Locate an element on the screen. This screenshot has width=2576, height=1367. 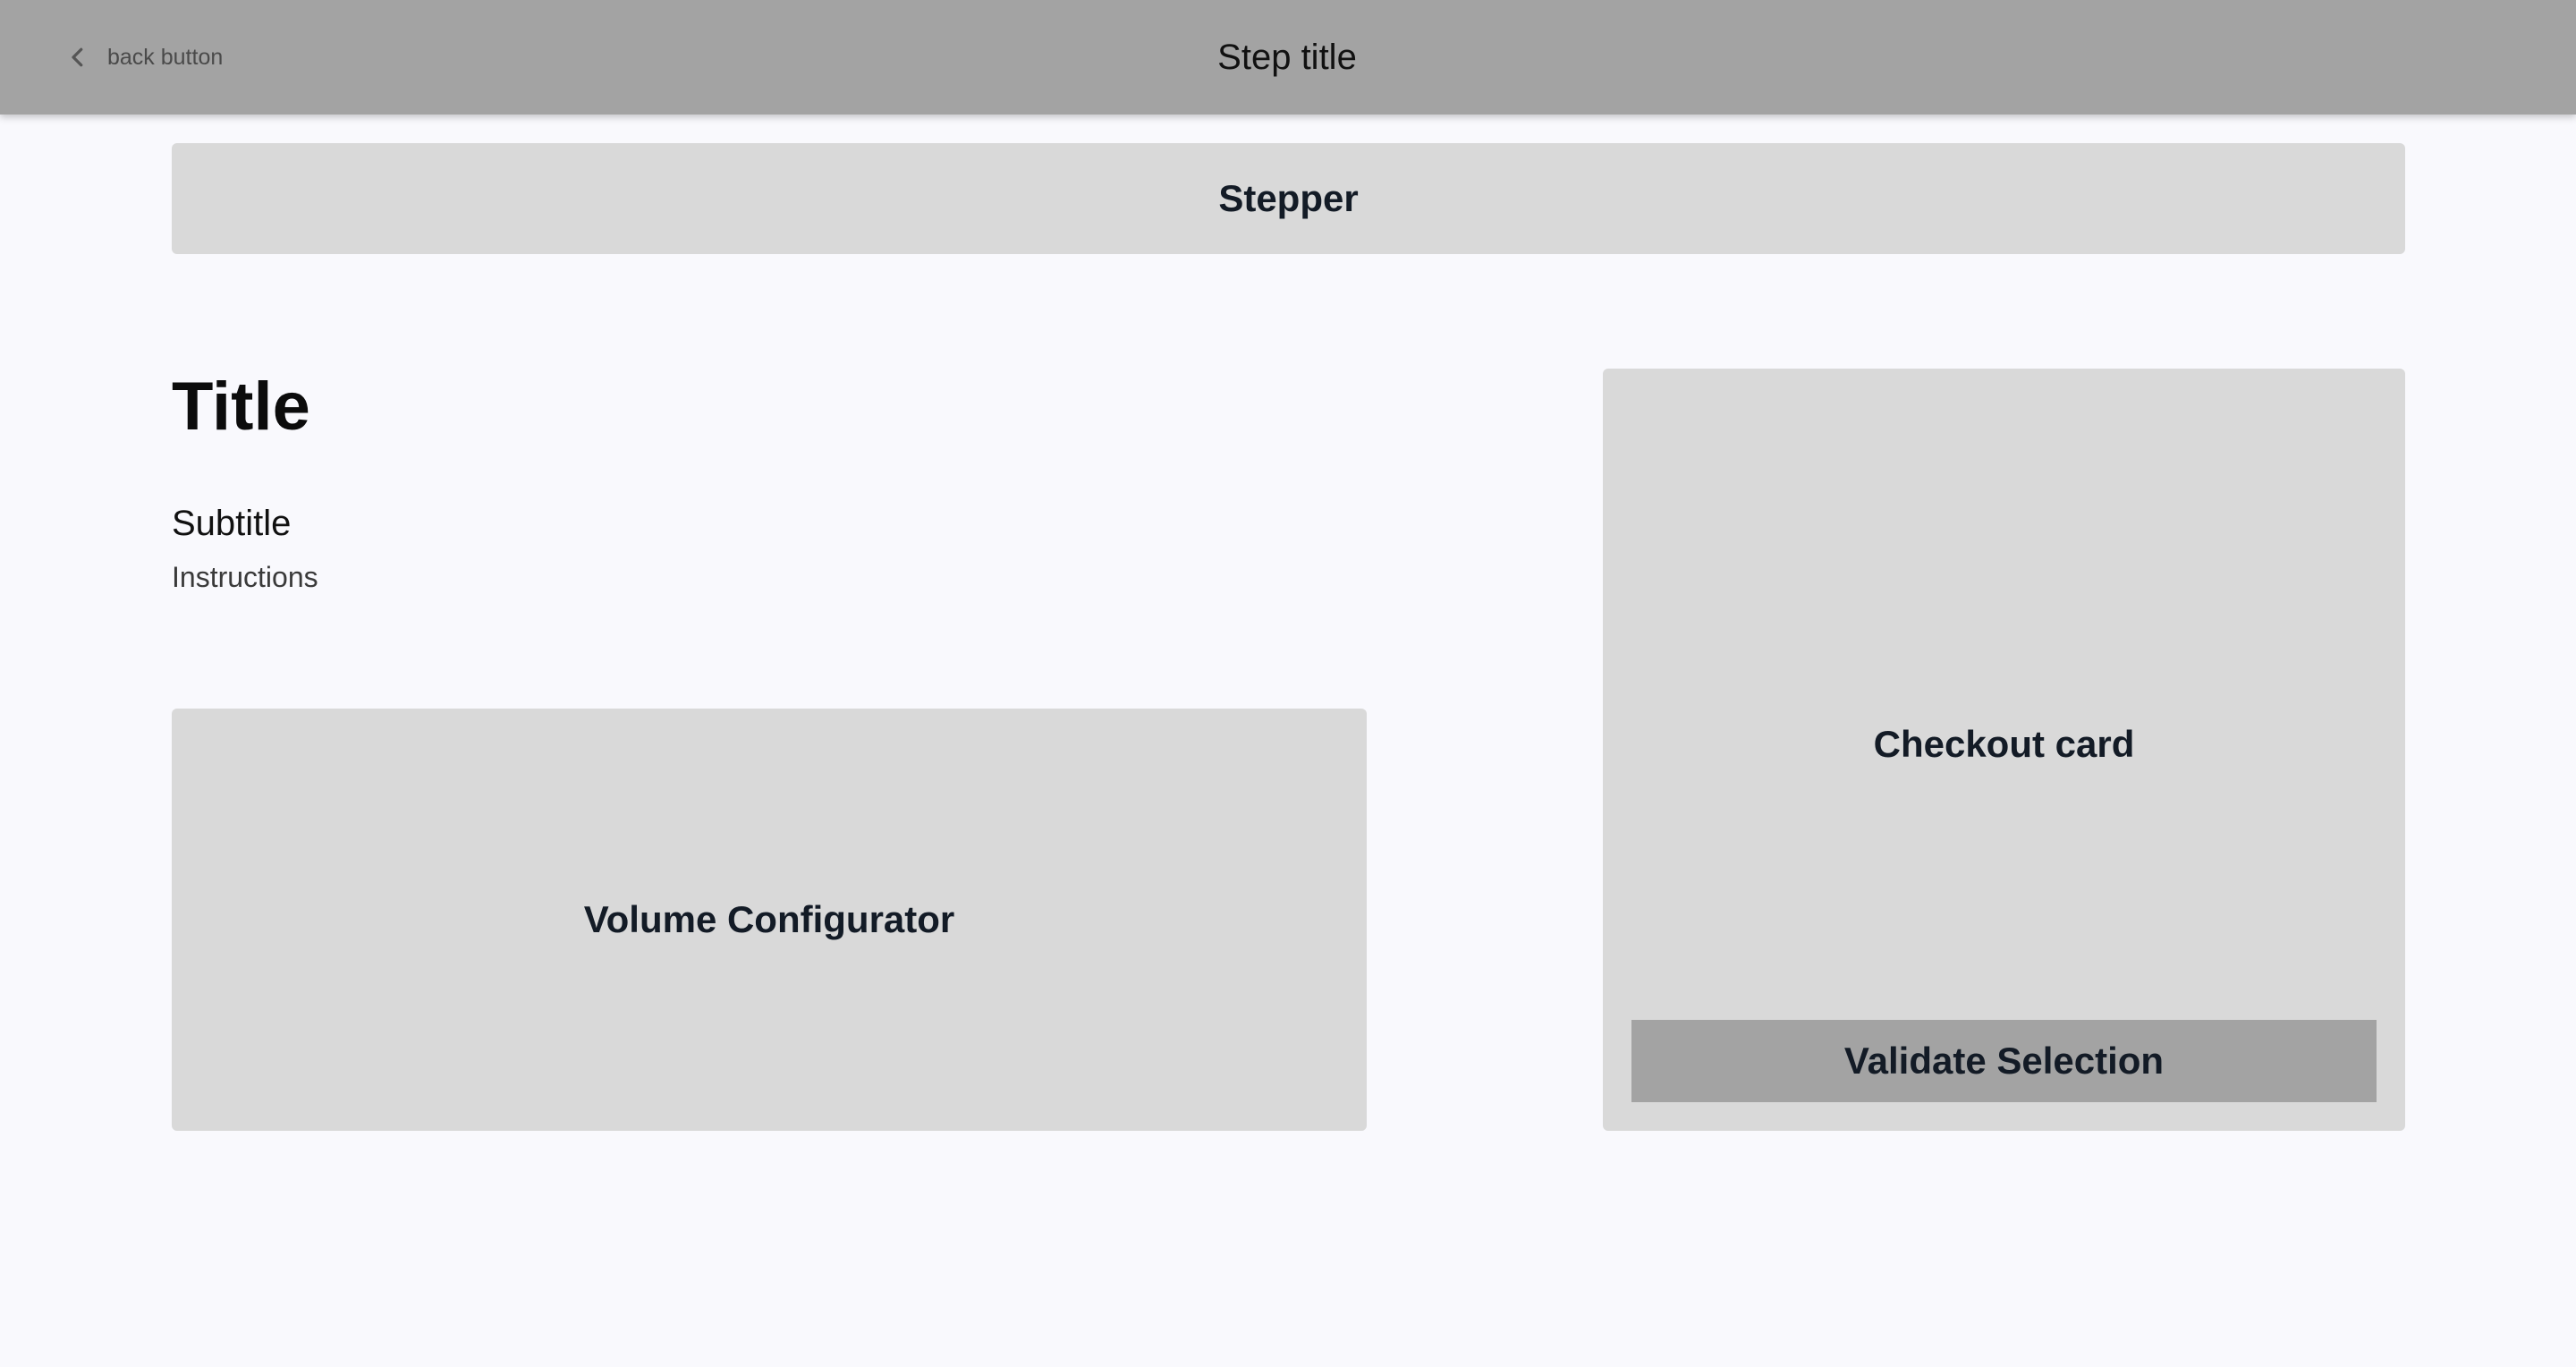
checkout-card-label: Checkout card is located at coordinates (2004, 744).